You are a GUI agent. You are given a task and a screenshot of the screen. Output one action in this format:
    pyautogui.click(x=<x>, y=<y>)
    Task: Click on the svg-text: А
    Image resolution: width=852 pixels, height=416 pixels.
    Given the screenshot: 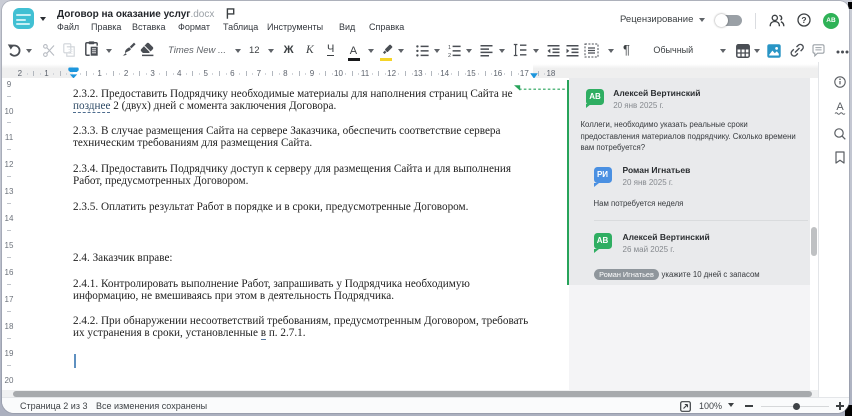 What is the action you would take?
    pyautogui.click(x=840, y=107)
    